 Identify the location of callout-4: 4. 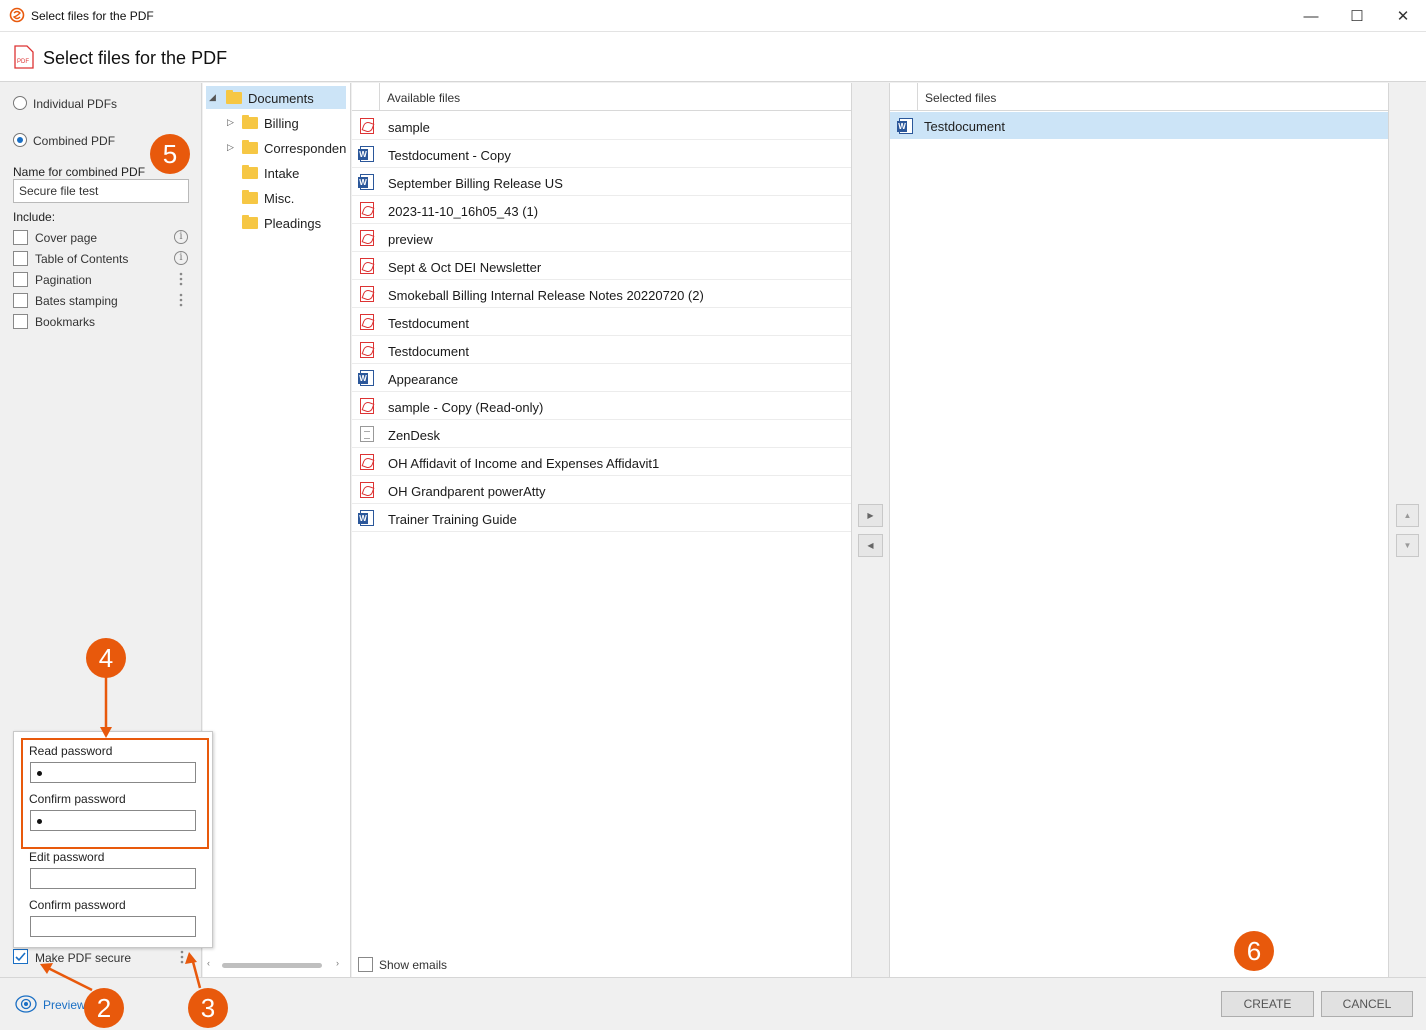
(106, 658).